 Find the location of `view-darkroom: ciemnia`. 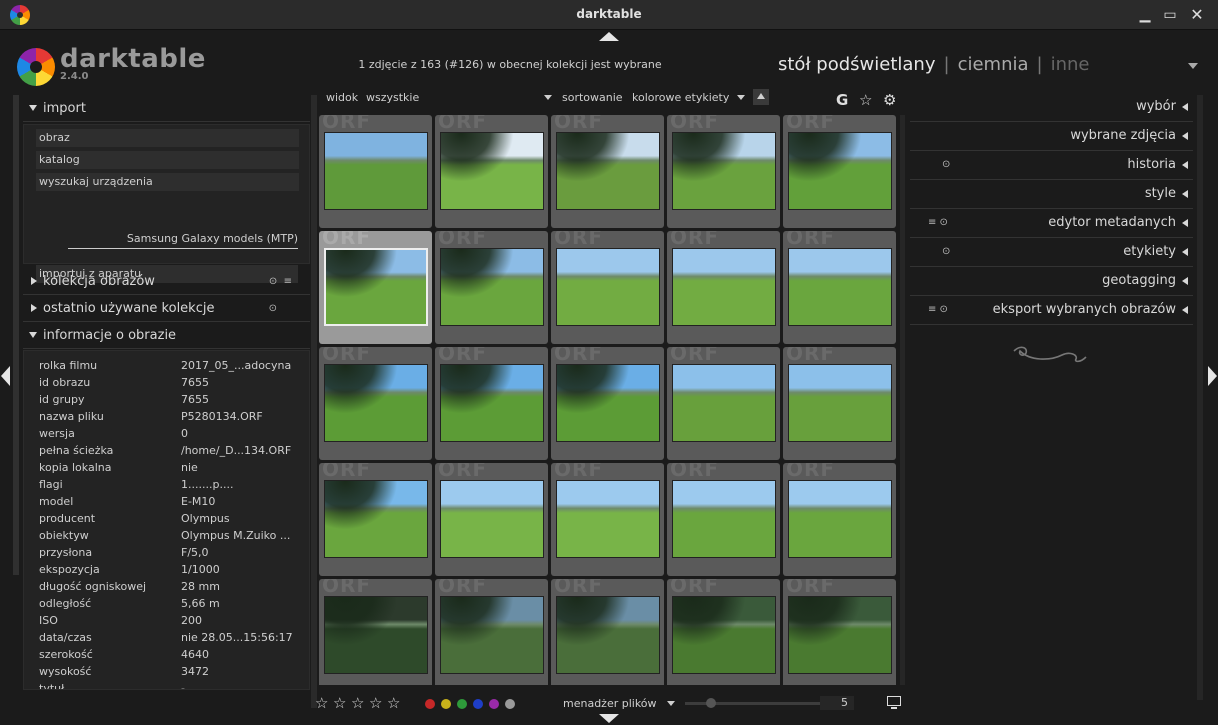

view-darkroom: ciemnia is located at coordinates (993, 64).